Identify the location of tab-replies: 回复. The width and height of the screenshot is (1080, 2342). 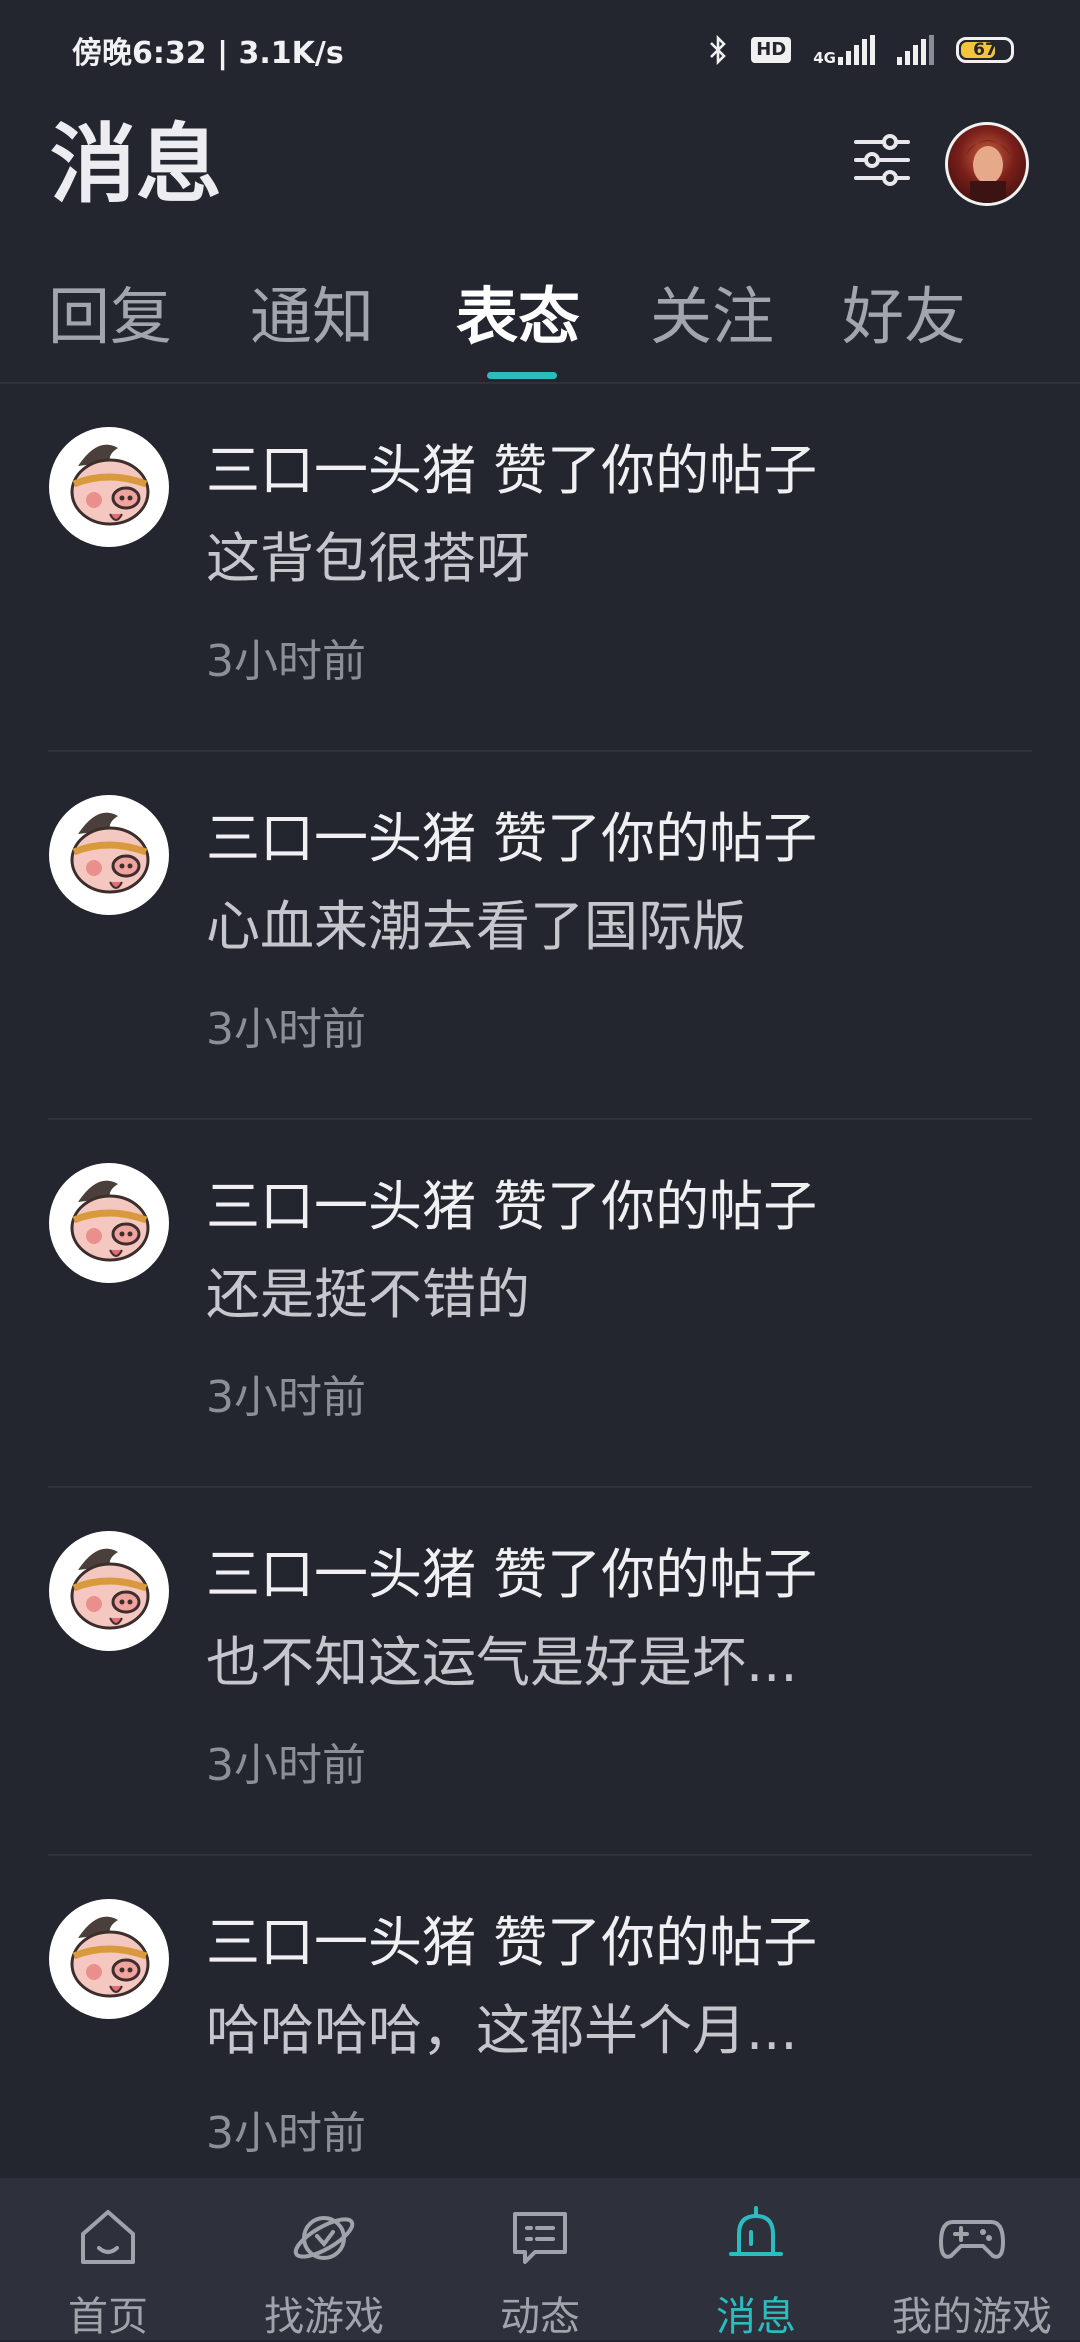
(110, 317).